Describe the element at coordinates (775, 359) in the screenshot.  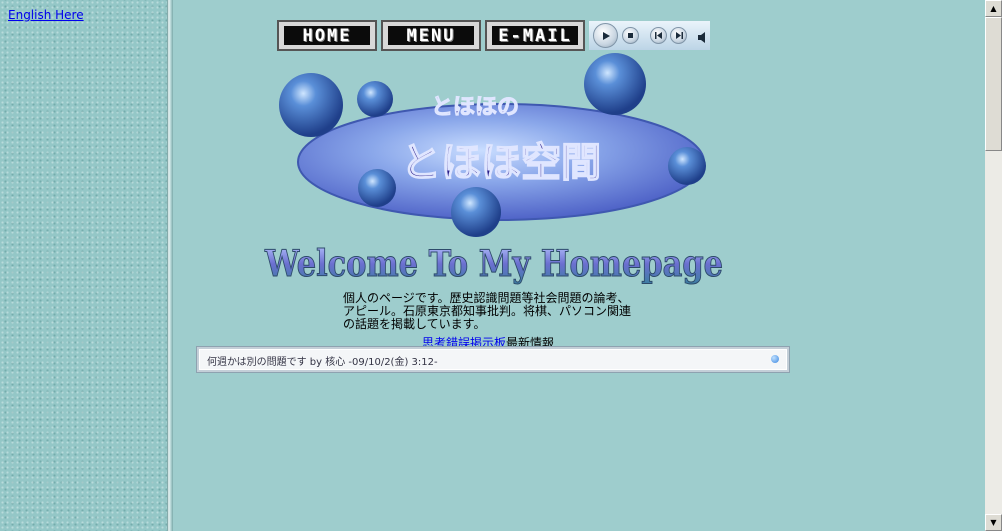
I see `ticker-indicator-icon` at that location.